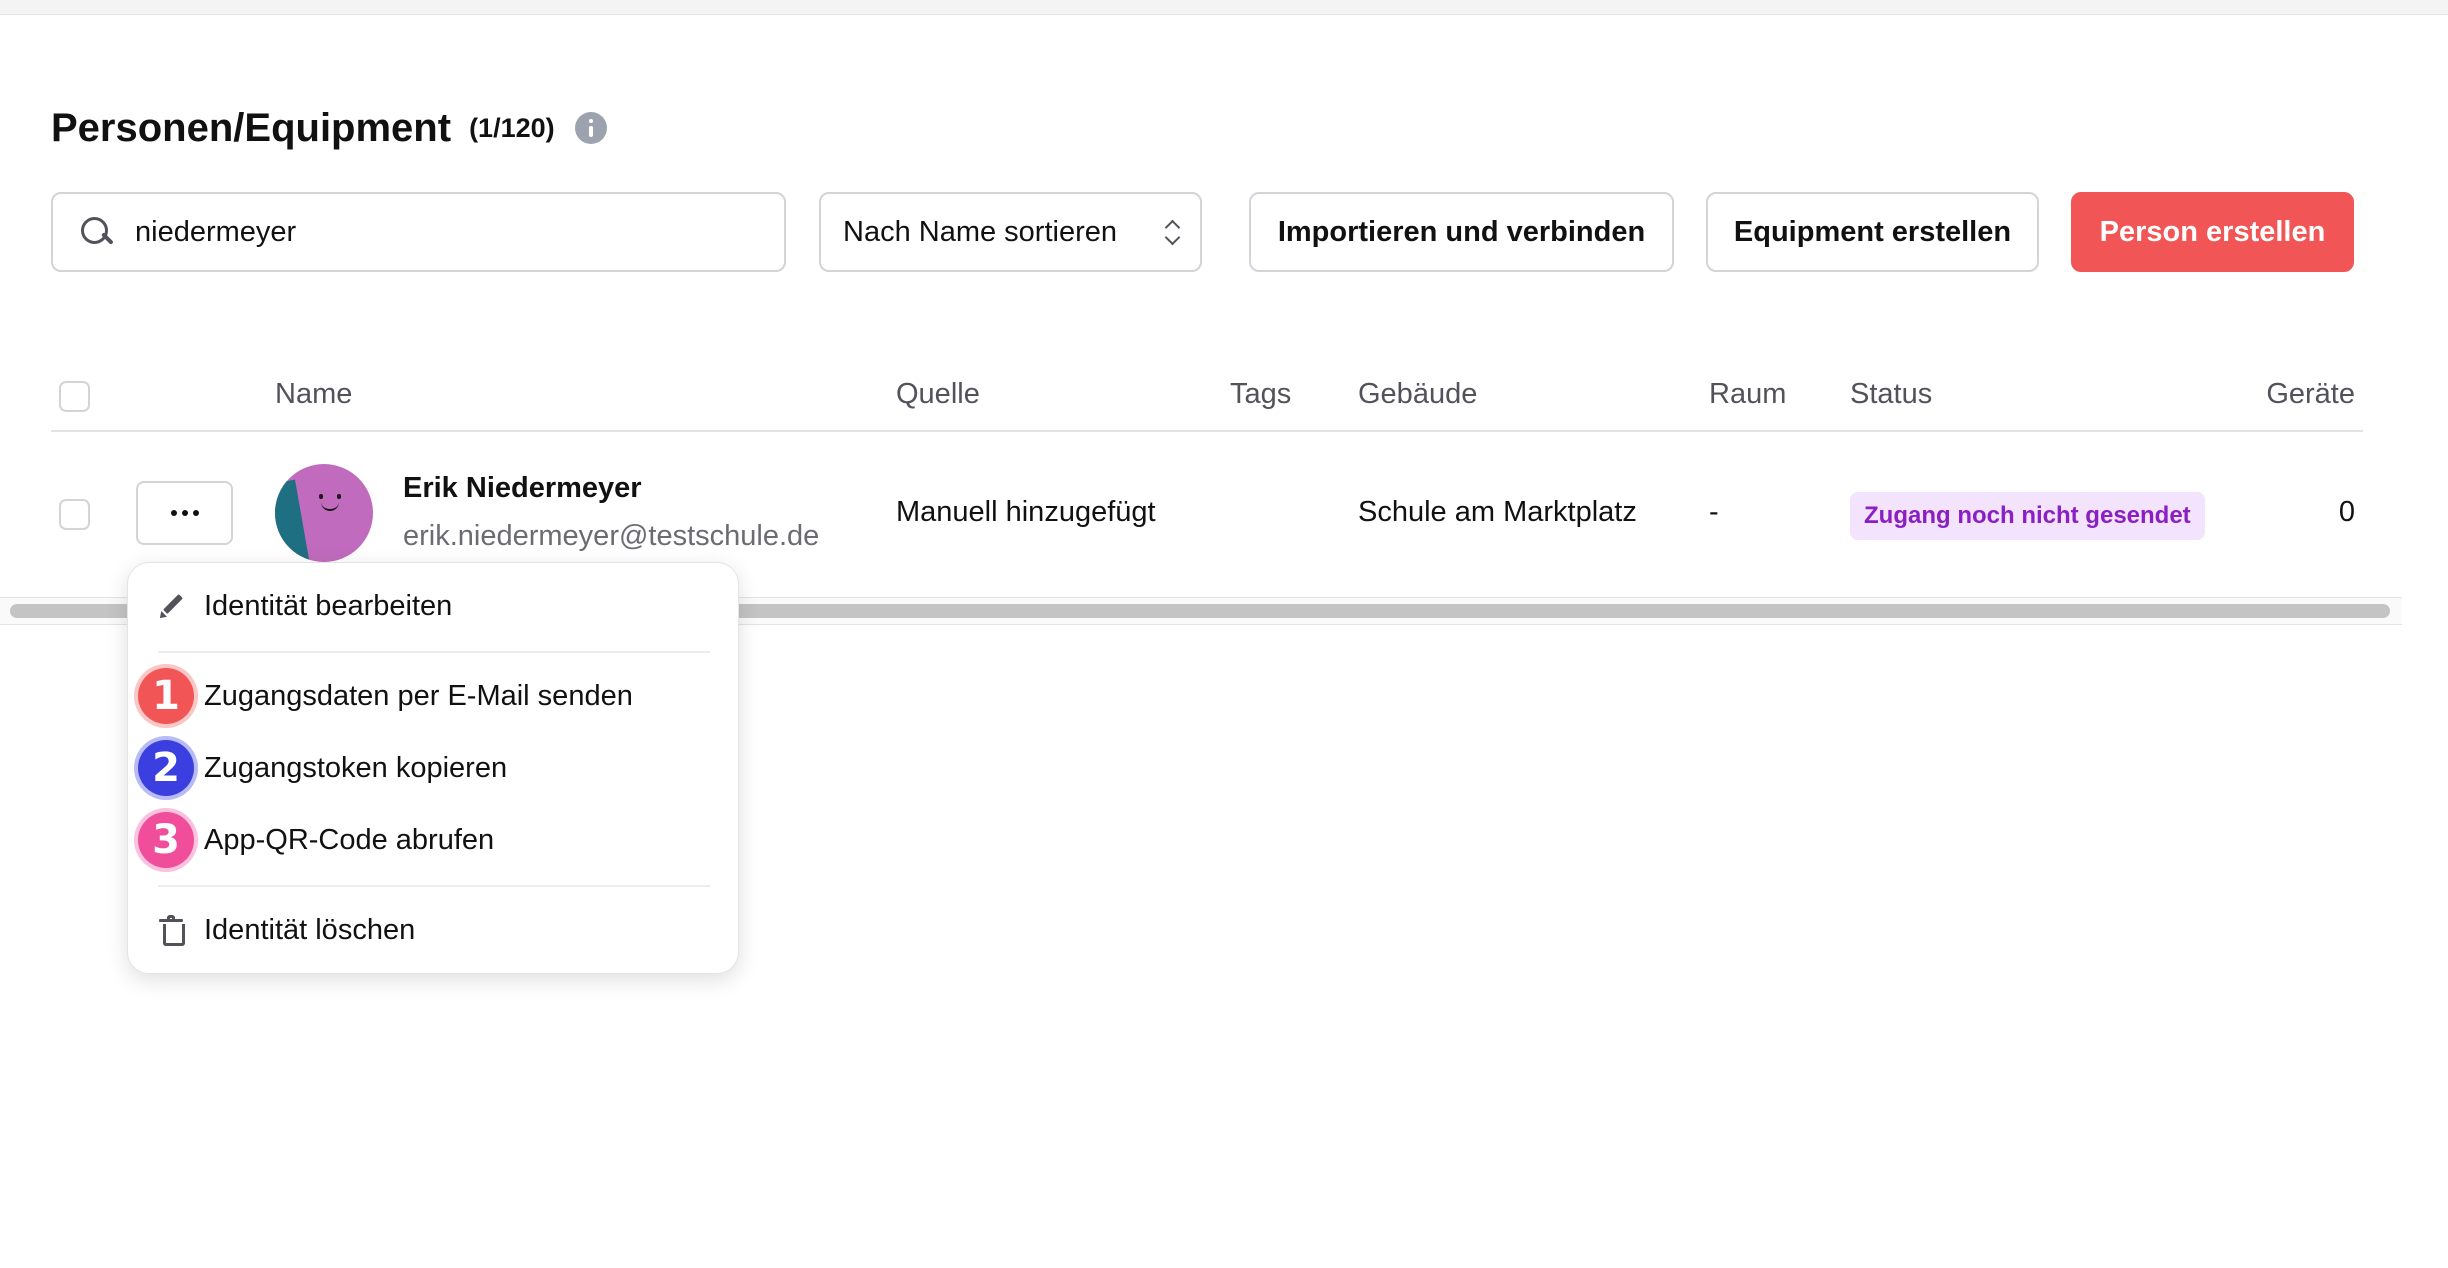  What do you see at coordinates (1172, 232) in the screenshot?
I see `chevron-updown-icon` at bounding box center [1172, 232].